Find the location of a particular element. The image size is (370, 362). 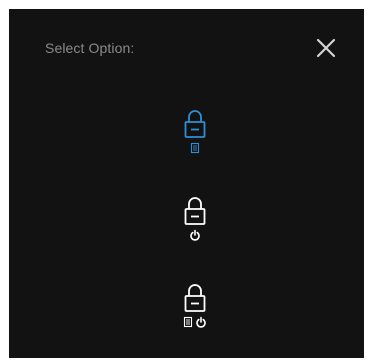

lock-power-option is located at coordinates (195, 222).